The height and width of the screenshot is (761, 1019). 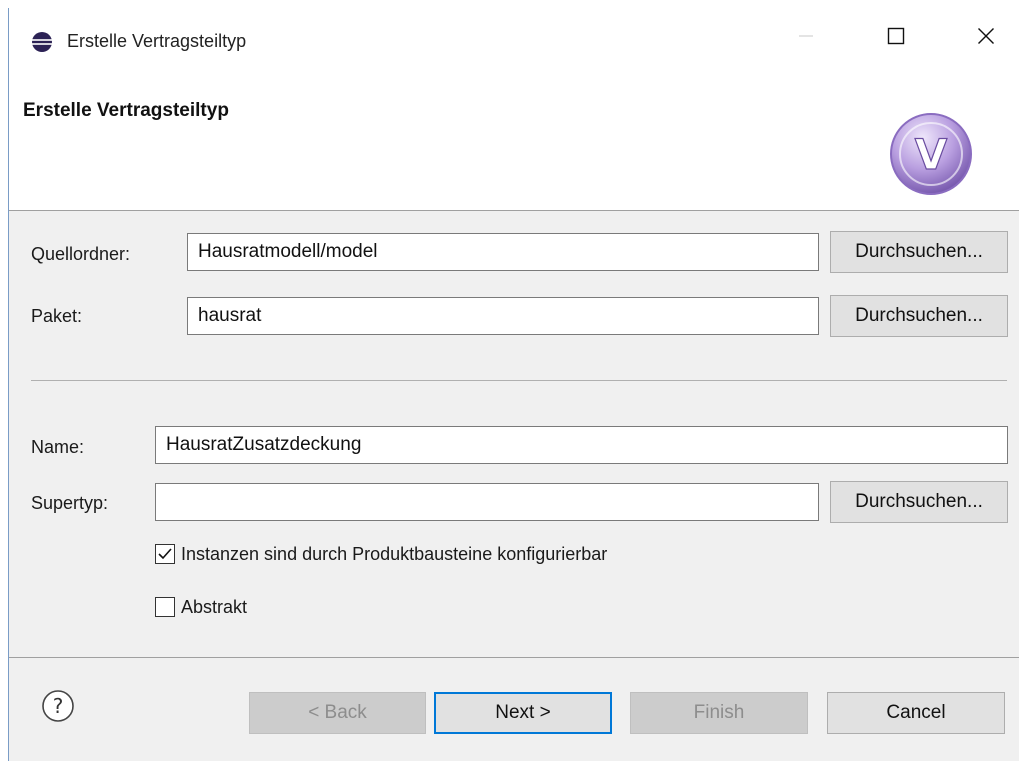 I want to click on maximize-icon, so click(x=896, y=39).